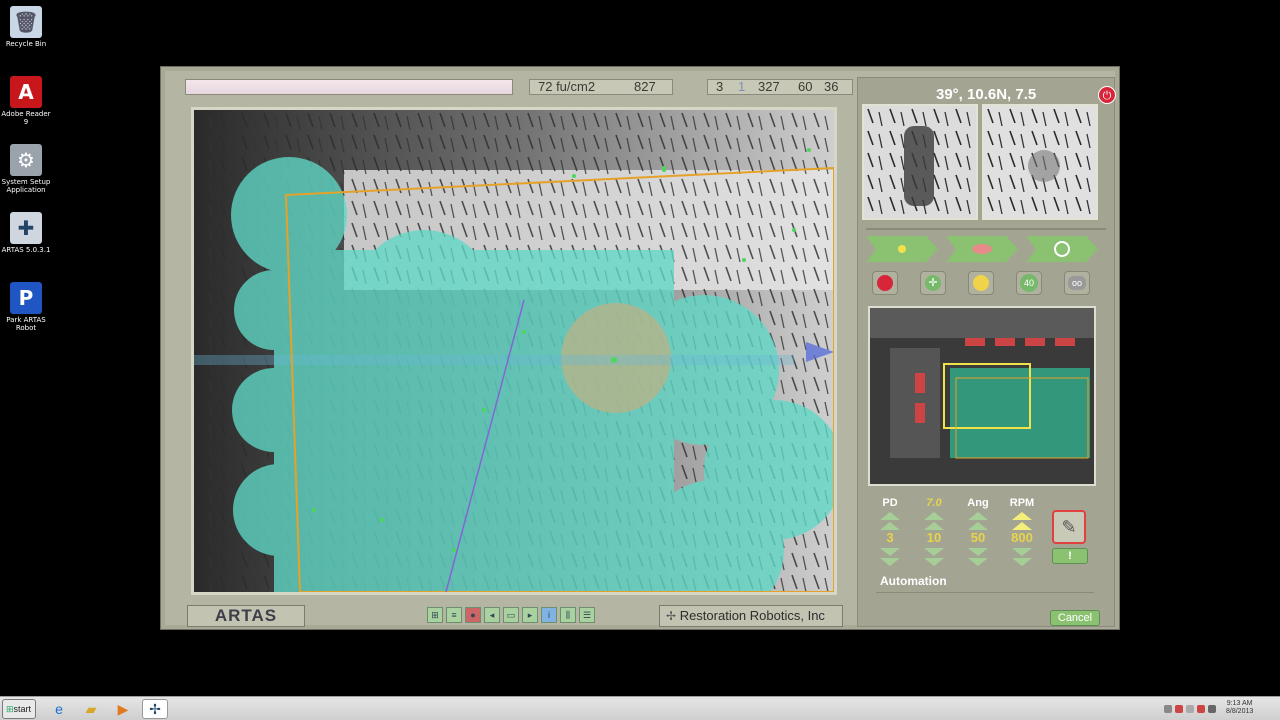 The height and width of the screenshot is (720, 1280). What do you see at coordinates (26, 27) in the screenshot?
I see `desktop-icon-recycle-bin: 🗑 Recycle Bin` at bounding box center [26, 27].